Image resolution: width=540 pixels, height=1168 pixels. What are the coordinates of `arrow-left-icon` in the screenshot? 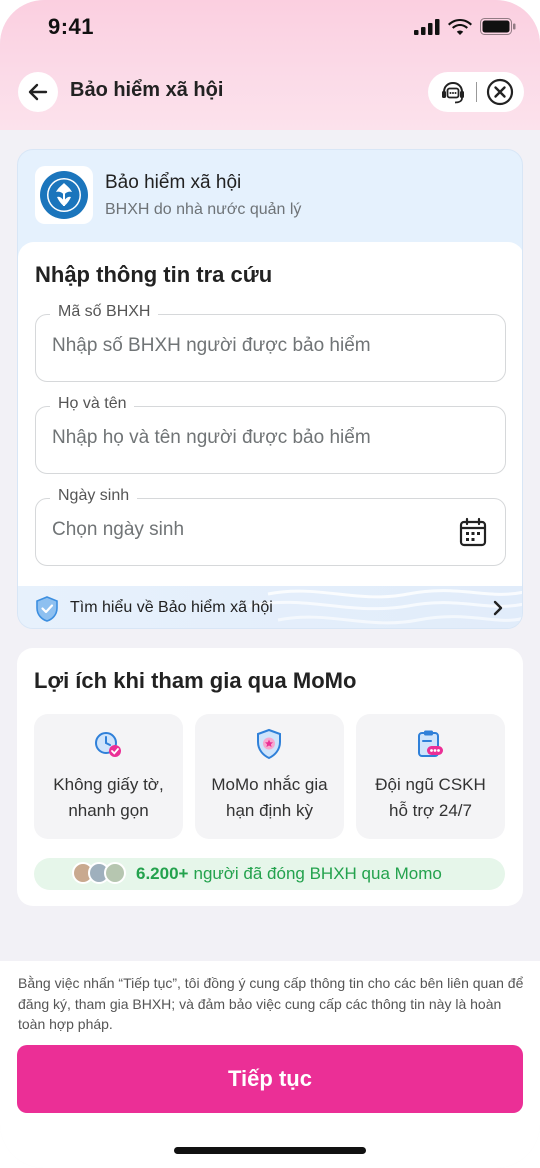 It's located at (38, 92).